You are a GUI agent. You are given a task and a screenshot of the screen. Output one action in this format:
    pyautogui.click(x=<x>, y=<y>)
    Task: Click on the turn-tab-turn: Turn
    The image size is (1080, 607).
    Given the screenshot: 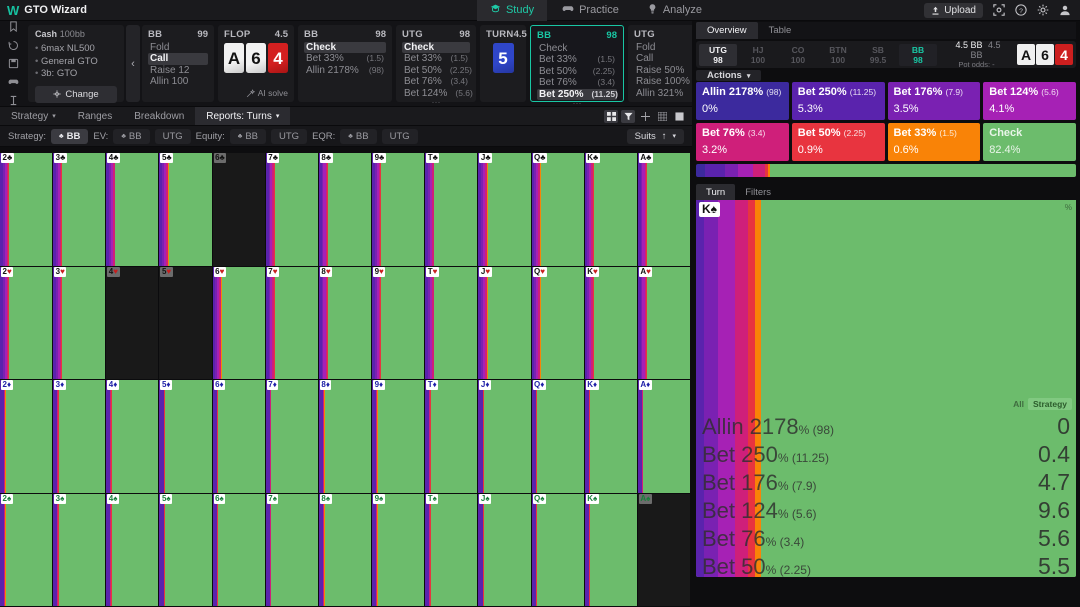 What is the action you would take?
    pyautogui.click(x=716, y=192)
    